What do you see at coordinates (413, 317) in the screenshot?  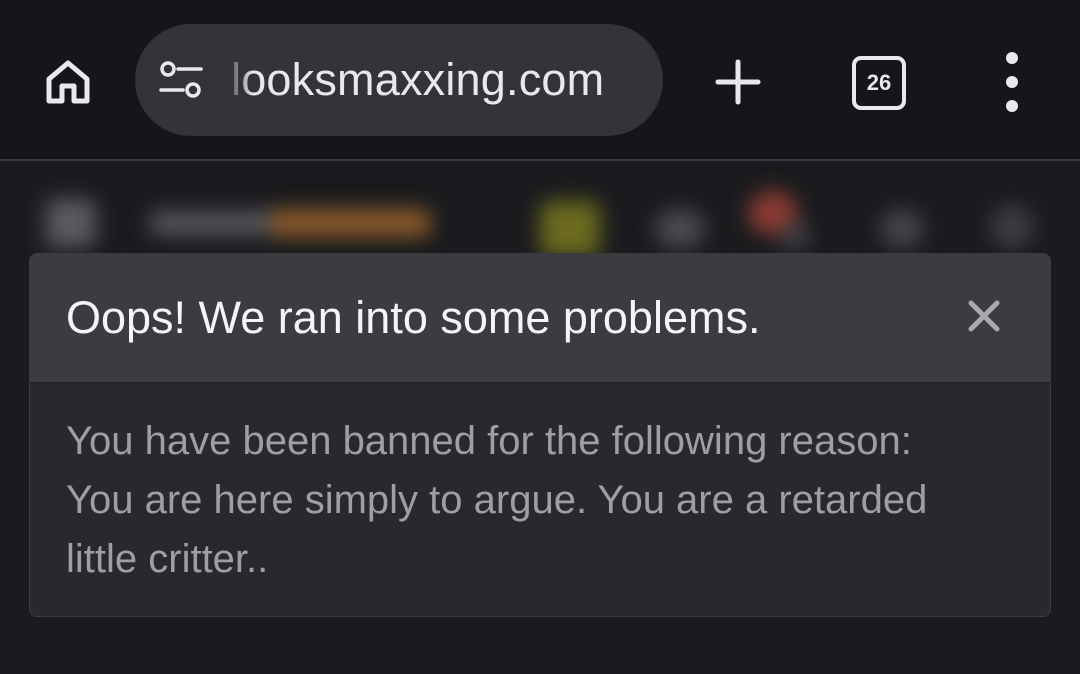 I see `dialog-title: Oops! We ran into some problems.` at bounding box center [413, 317].